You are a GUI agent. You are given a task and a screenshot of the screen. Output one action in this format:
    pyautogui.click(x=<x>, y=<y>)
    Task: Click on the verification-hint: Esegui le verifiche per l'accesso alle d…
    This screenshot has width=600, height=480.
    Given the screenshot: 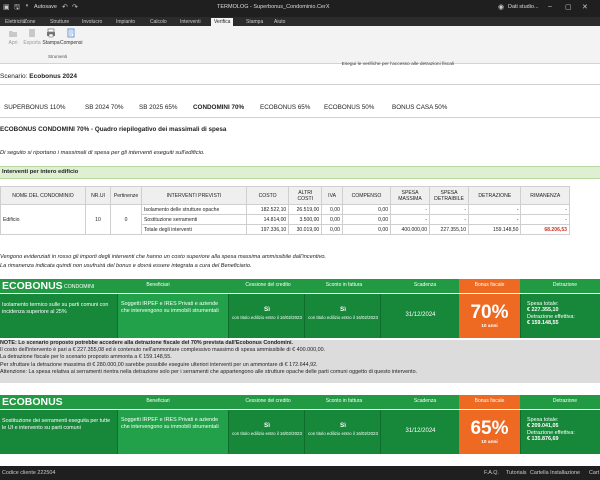 What is the action you would take?
    pyautogui.click(x=397, y=64)
    